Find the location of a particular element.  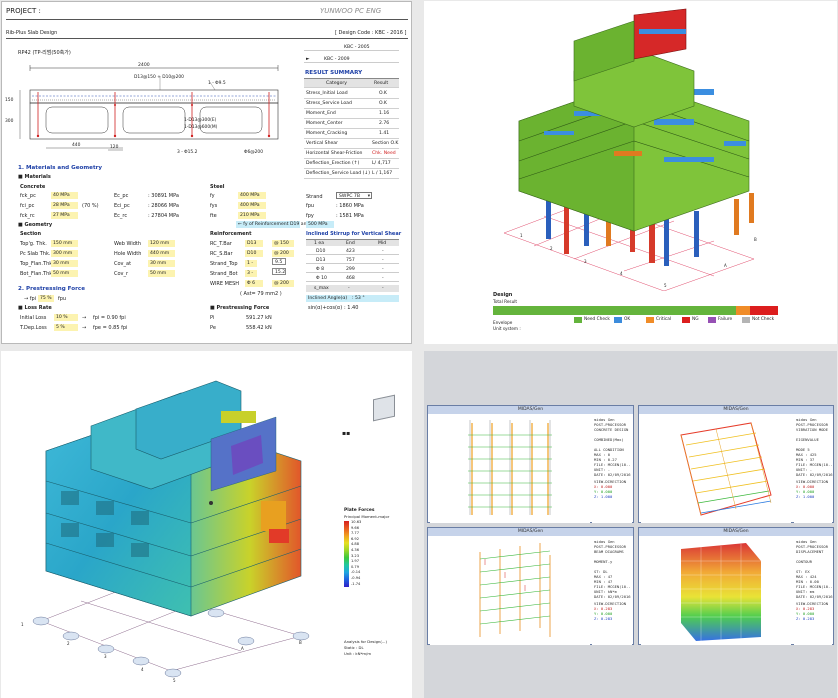

fck-rc-input: 27 MPa is located at coordinates (64, 215).